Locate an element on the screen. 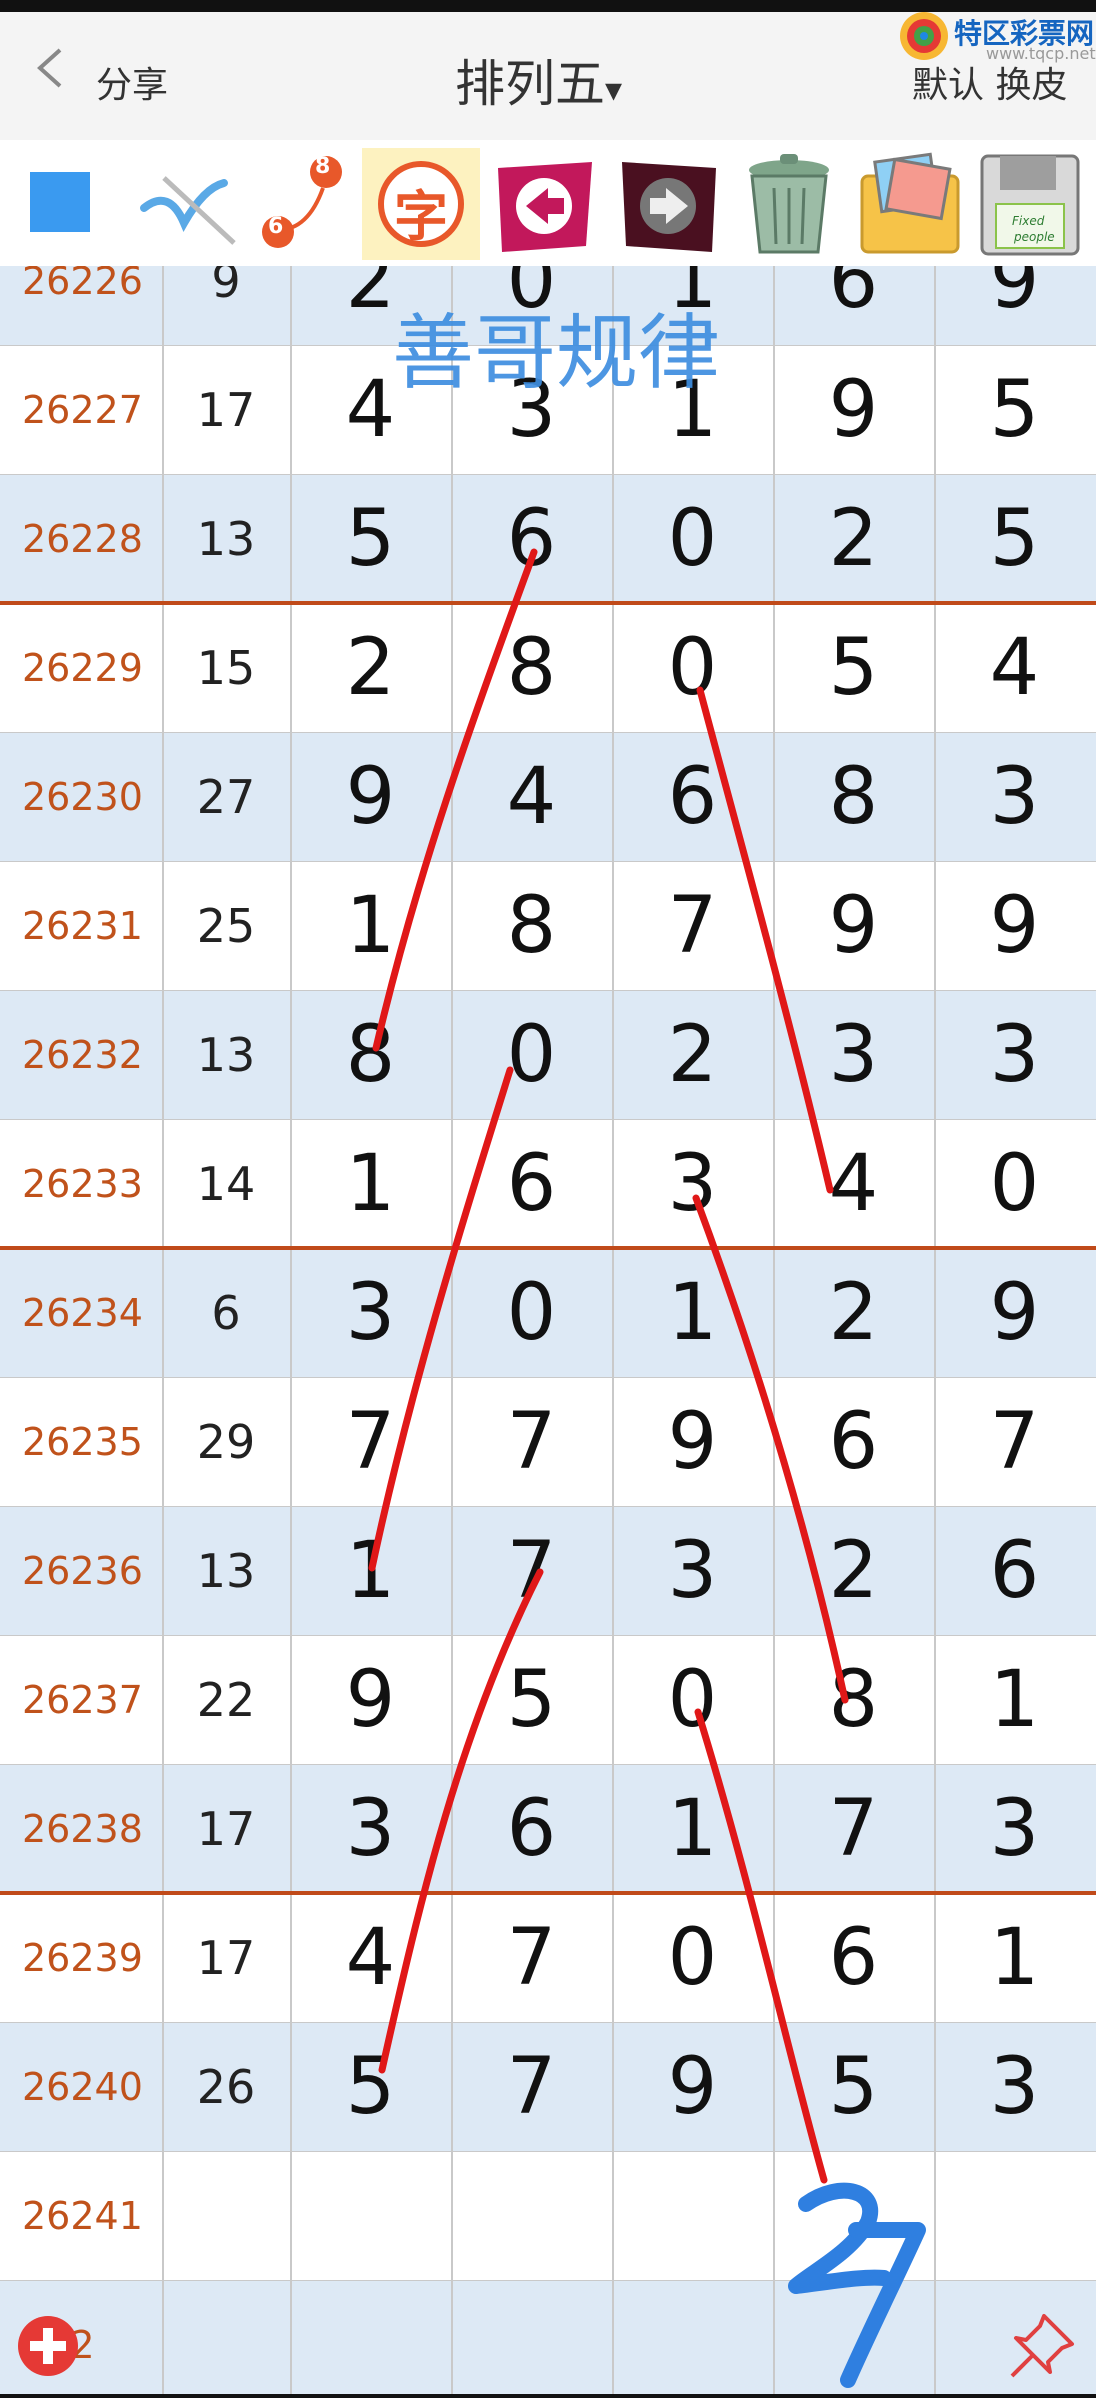 The image size is (1096, 2398). table-row: 242 is located at coordinates (548, 2337).